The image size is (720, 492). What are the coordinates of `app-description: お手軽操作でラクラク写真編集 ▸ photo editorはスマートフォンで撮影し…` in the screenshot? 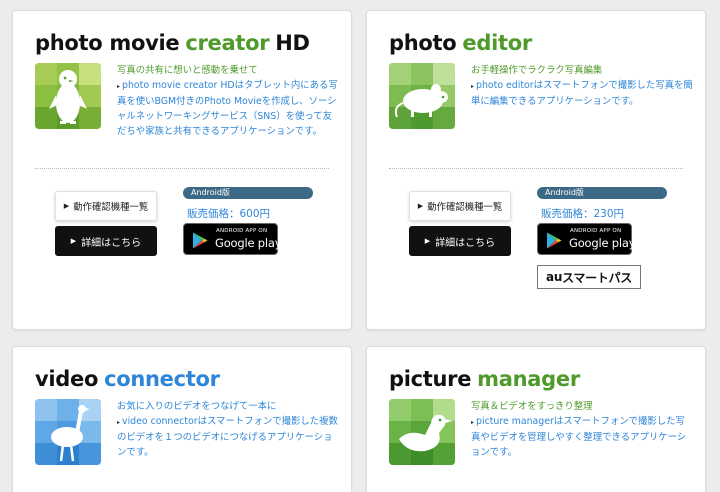 It's located at (582, 86).